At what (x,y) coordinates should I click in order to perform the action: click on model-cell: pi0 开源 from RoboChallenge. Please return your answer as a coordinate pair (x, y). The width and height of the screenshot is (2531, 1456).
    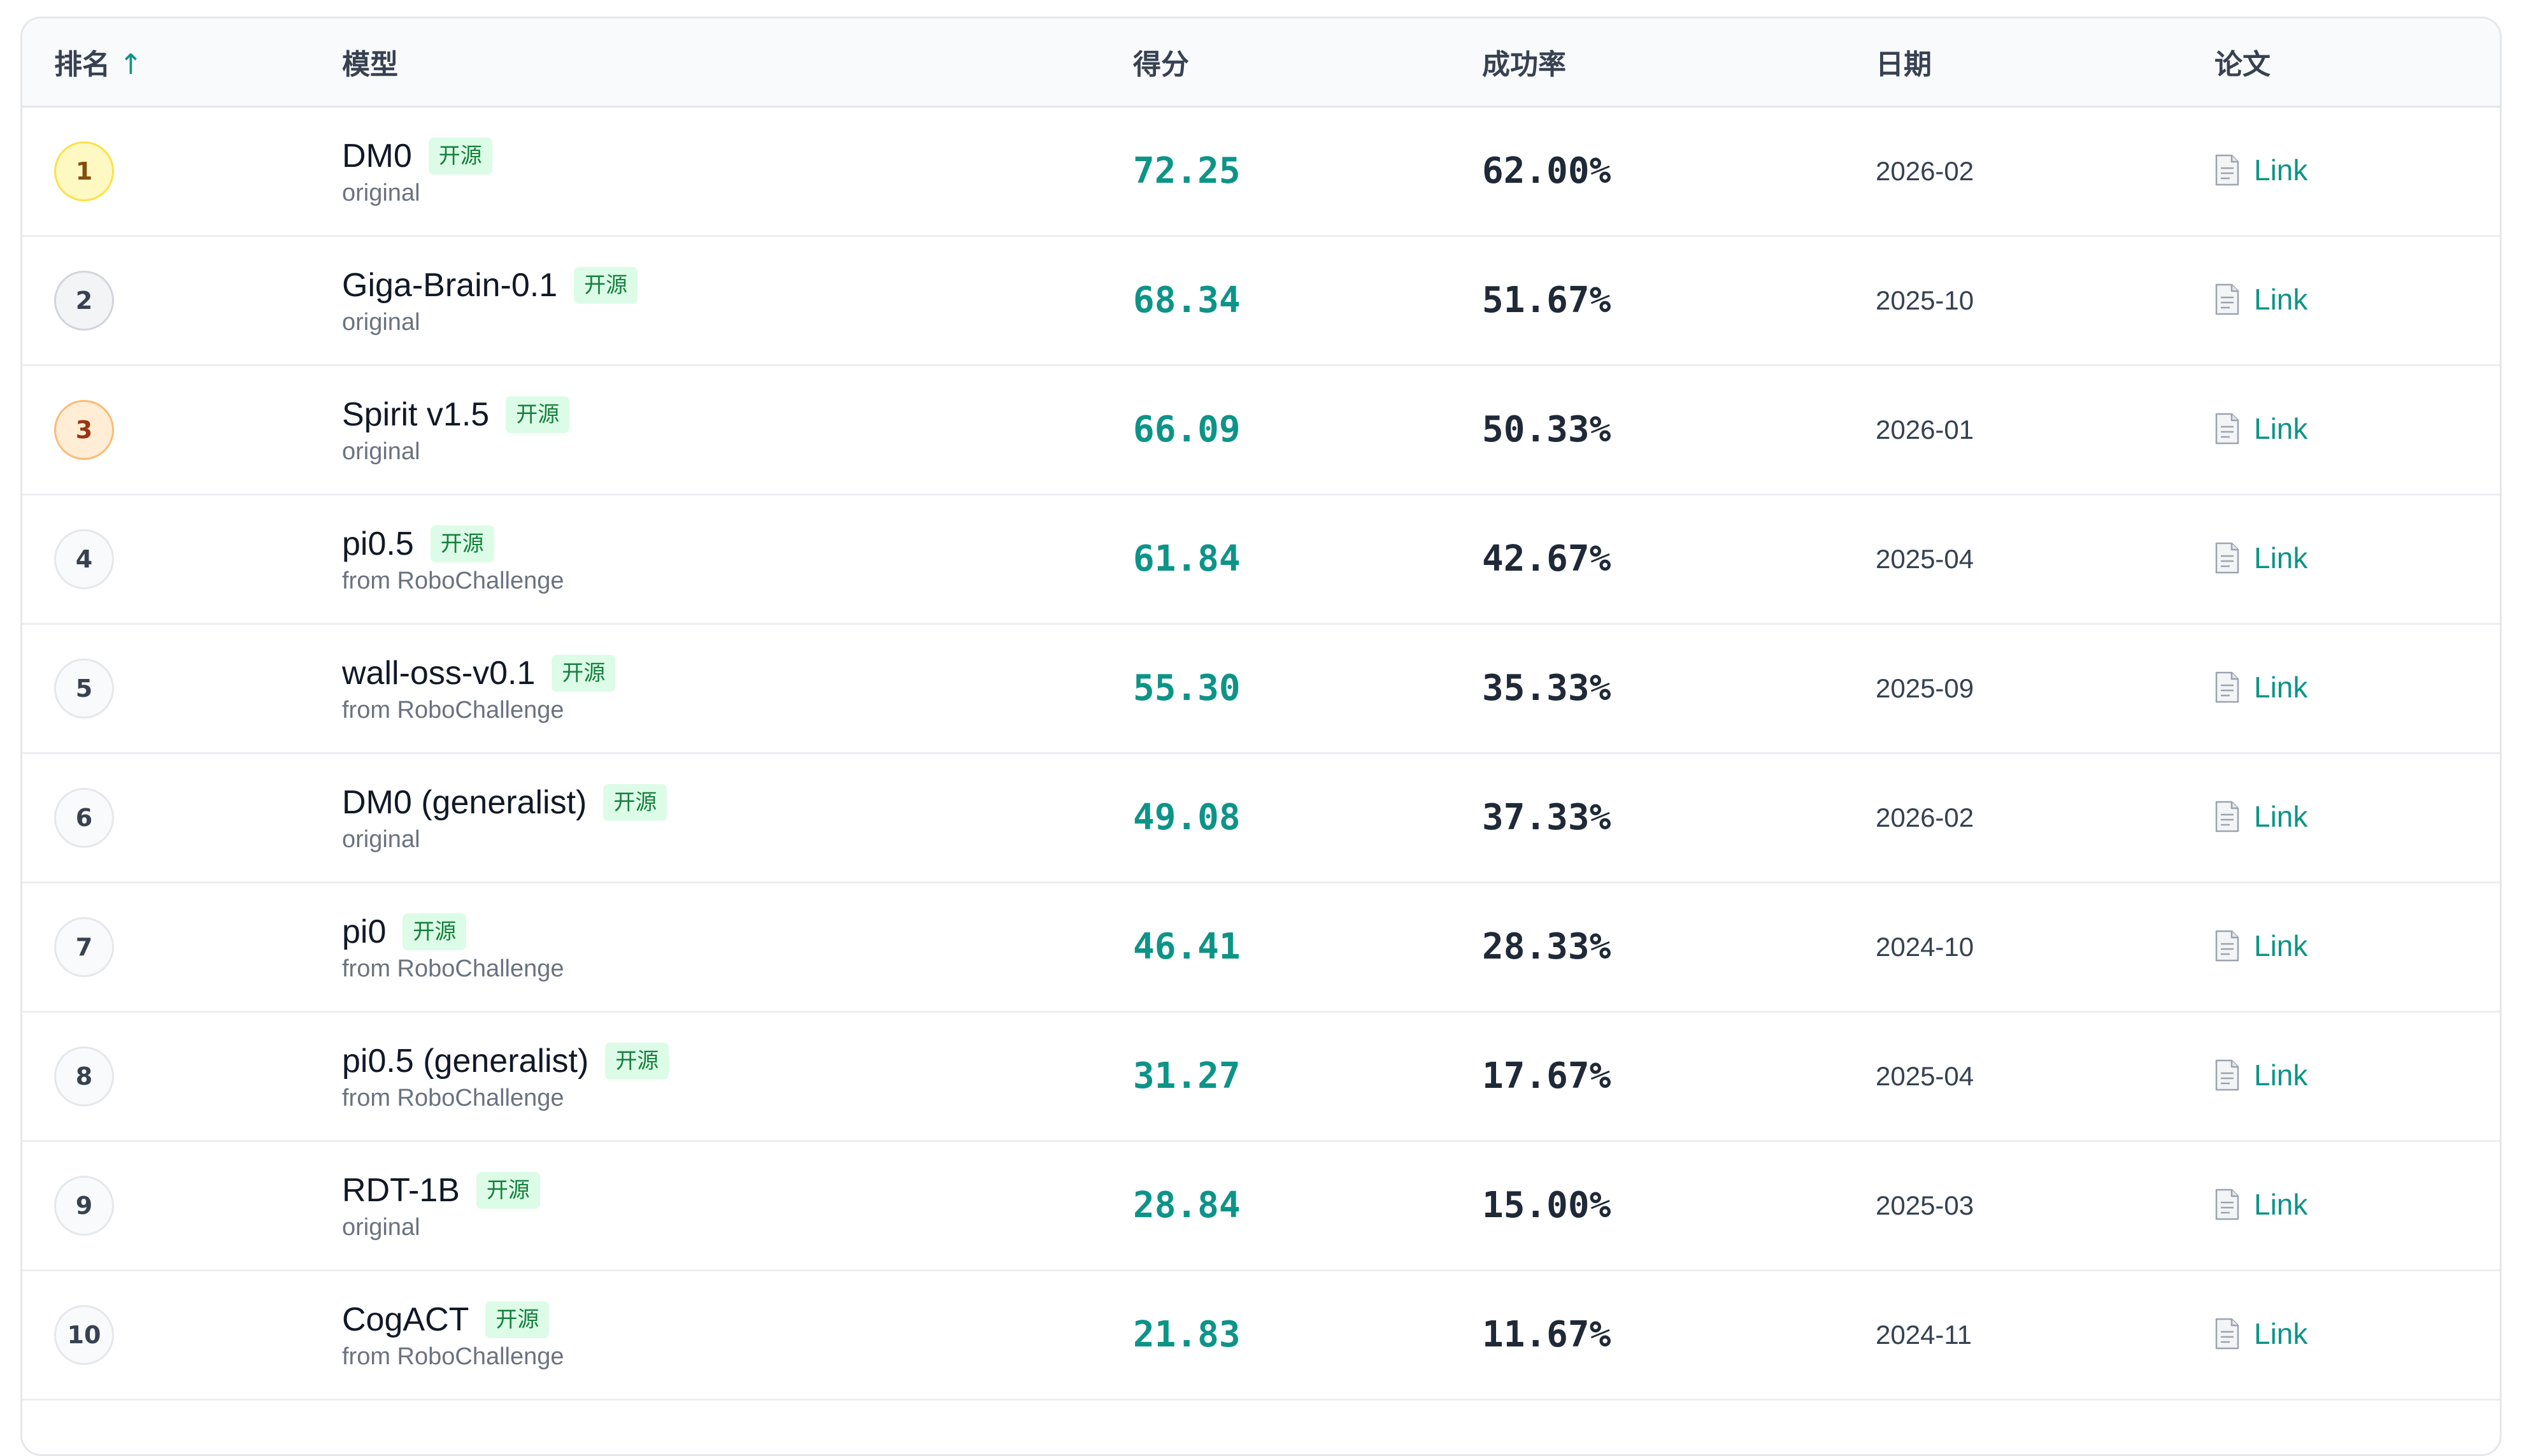
    Looking at the image, I should click on (737, 946).